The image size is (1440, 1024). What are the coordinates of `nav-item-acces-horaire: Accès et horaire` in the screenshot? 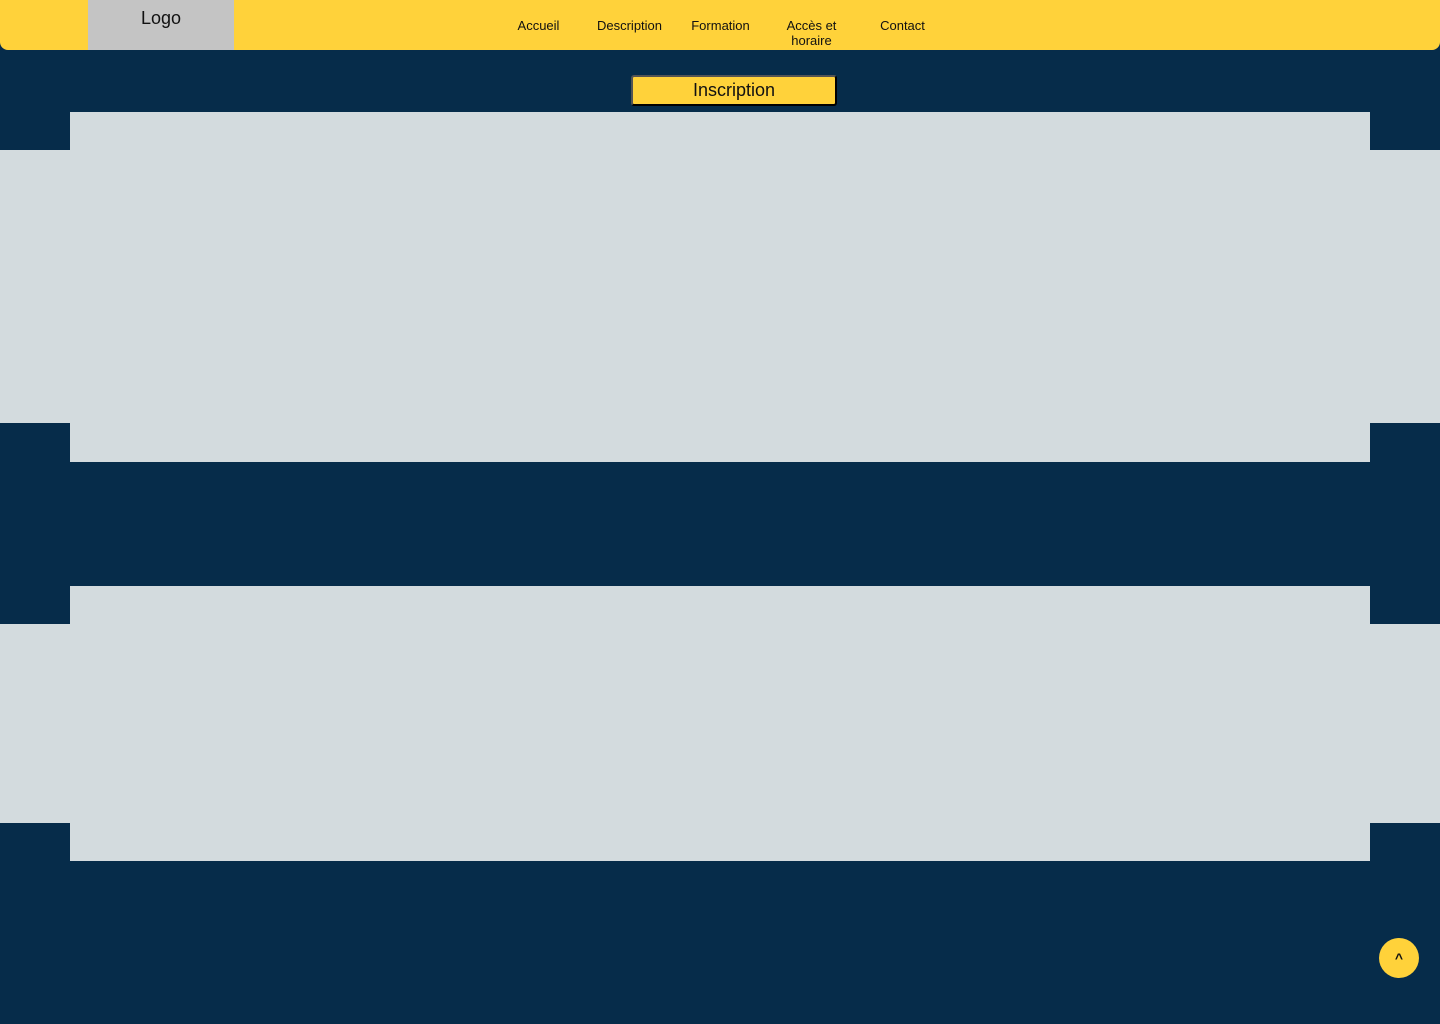 It's located at (811, 33).